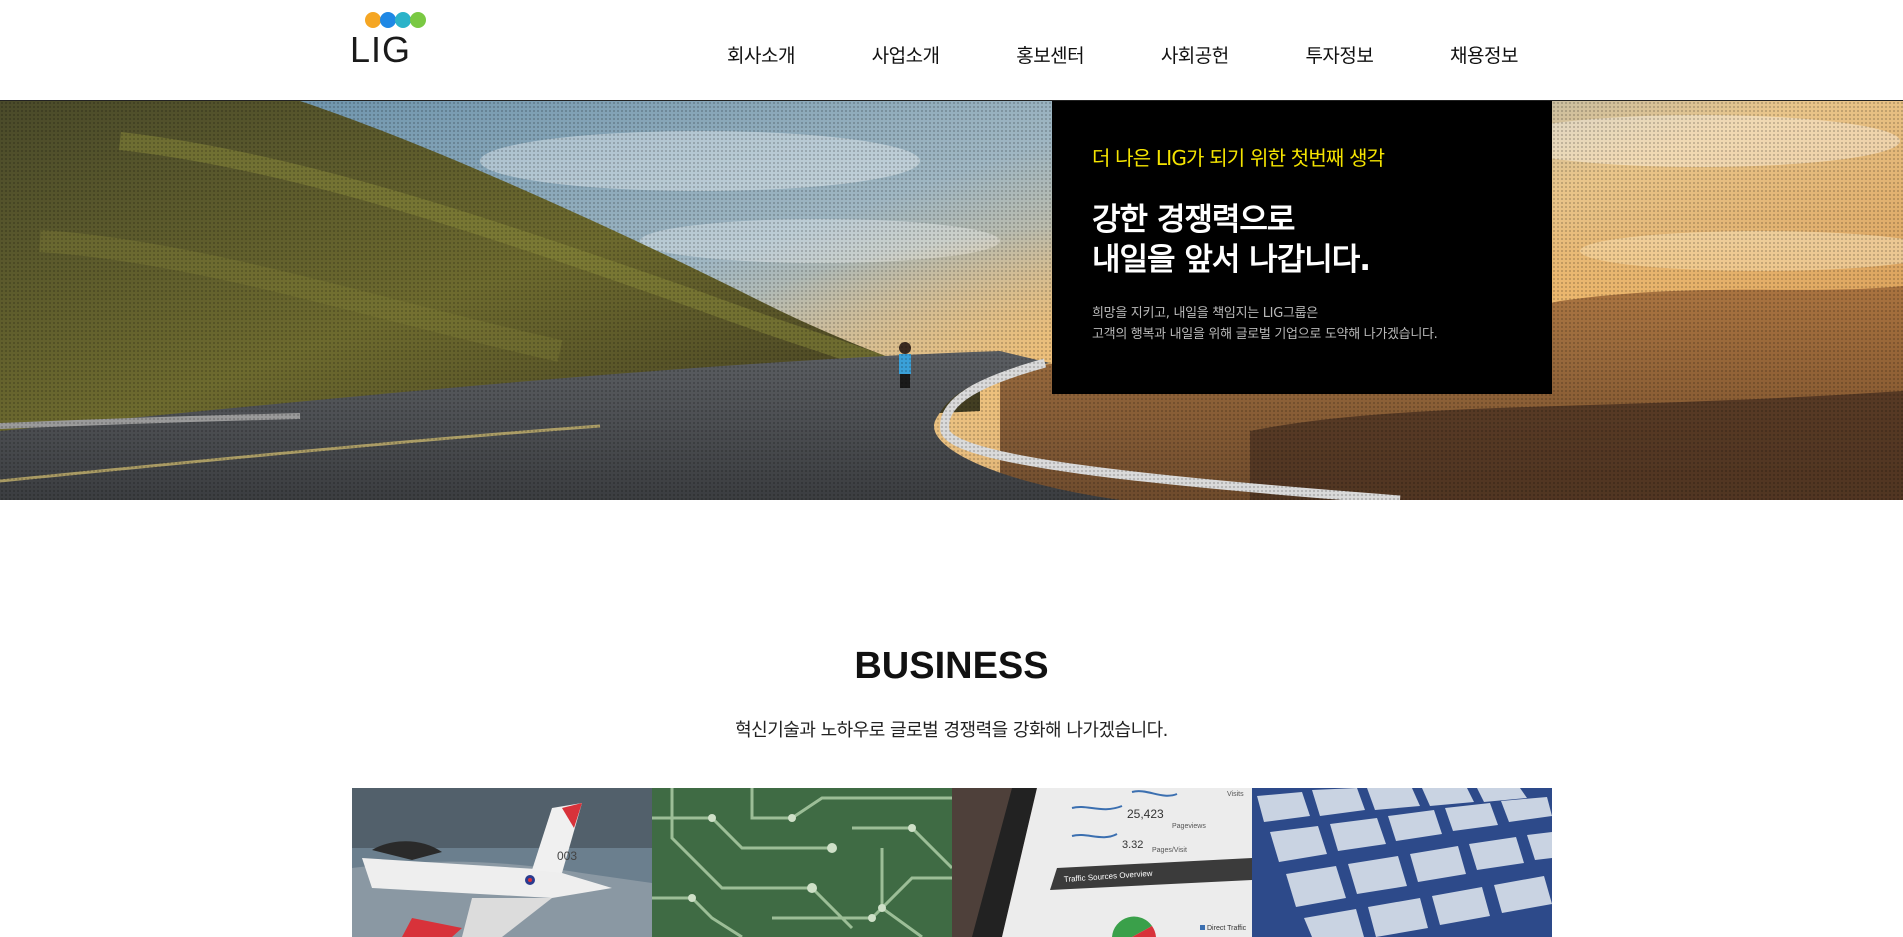  I want to click on nav-careers: 채용정보, so click(1484, 50).